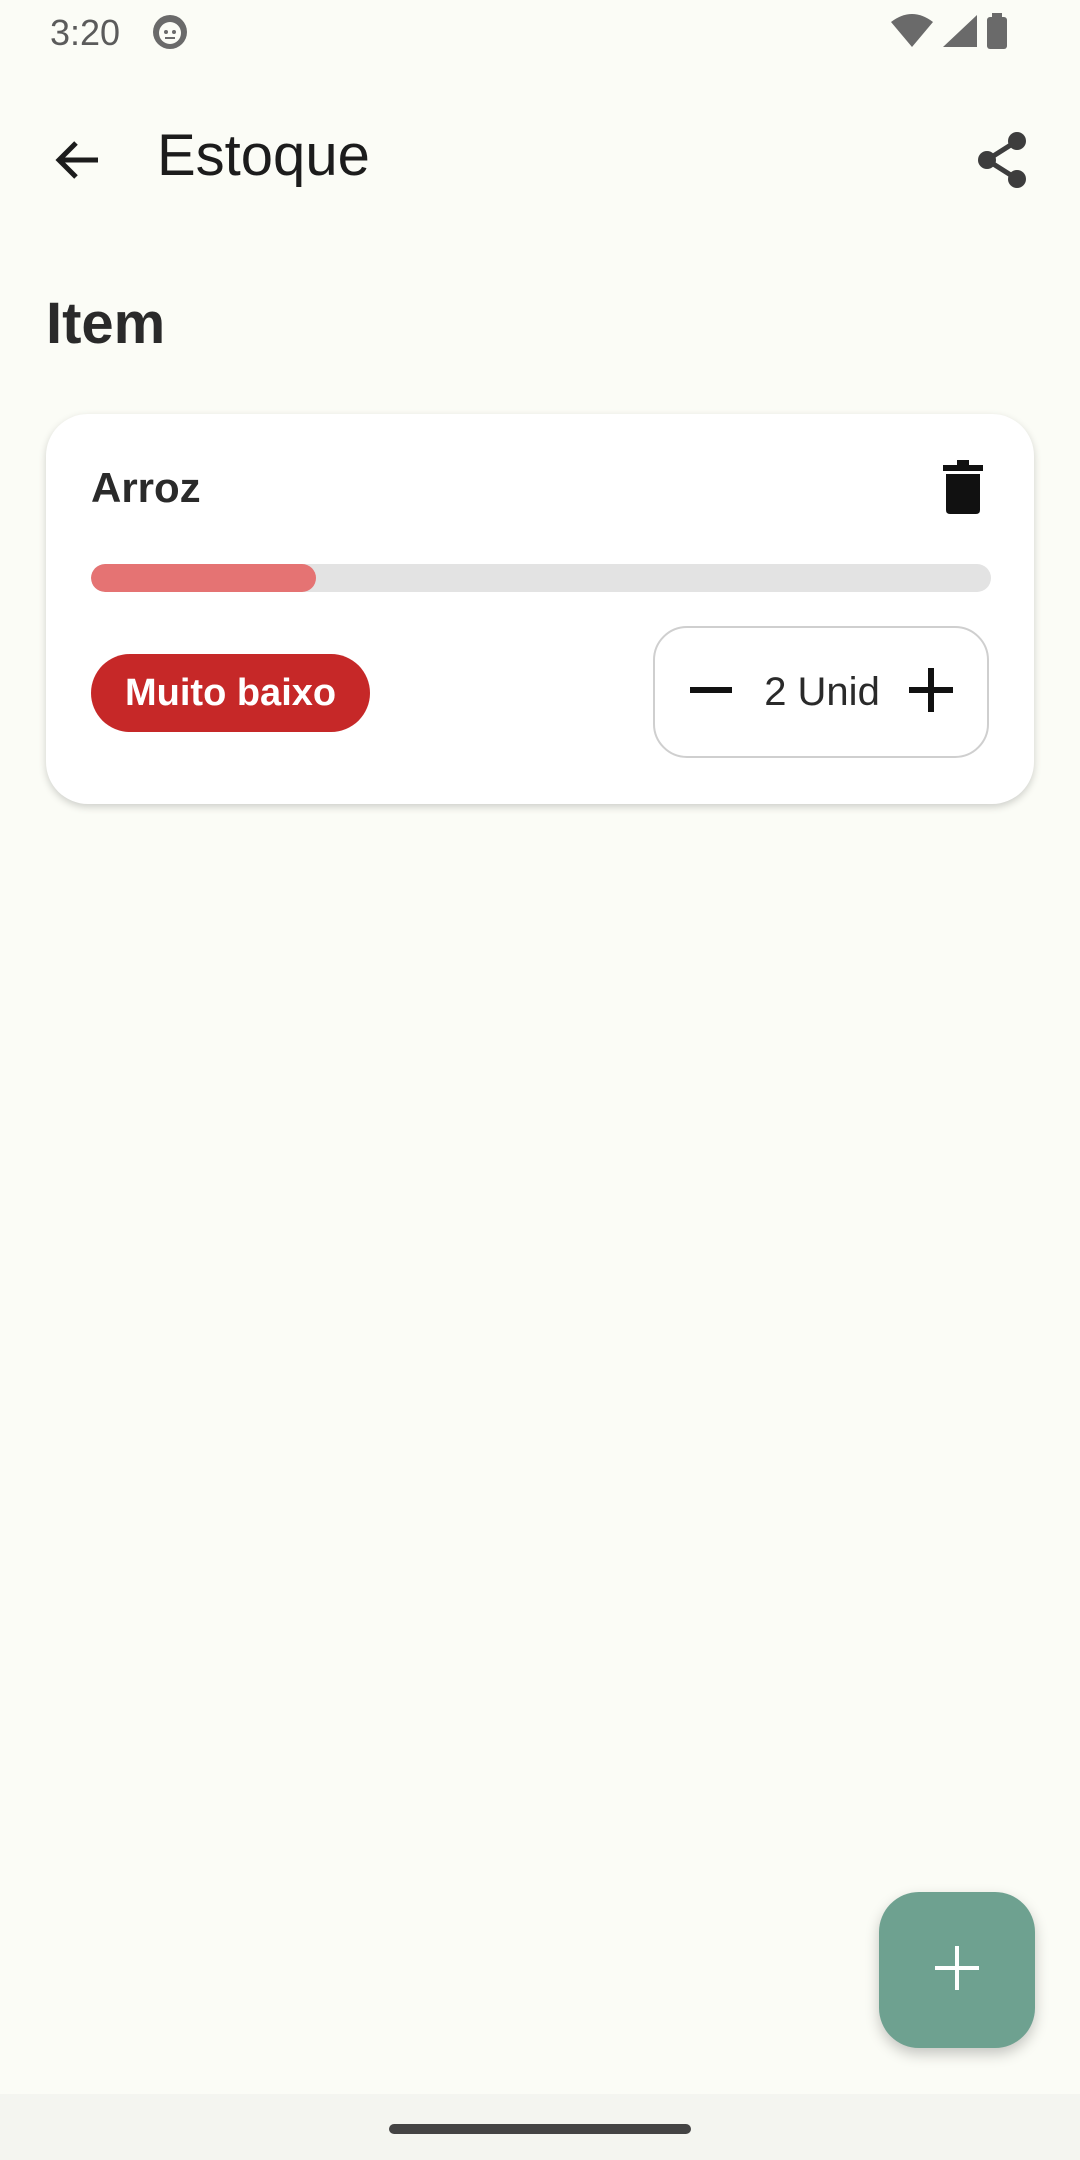 The width and height of the screenshot is (1080, 2160). Describe the element at coordinates (997, 33) in the screenshot. I see `battery-icon` at that location.